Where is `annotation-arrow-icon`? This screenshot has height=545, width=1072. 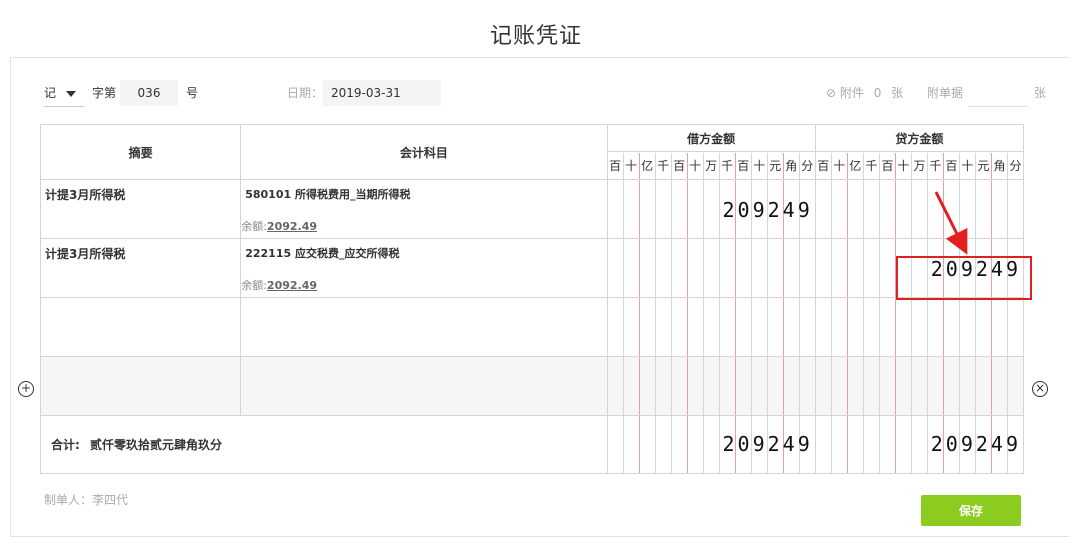 annotation-arrow-icon is located at coordinates (951, 223).